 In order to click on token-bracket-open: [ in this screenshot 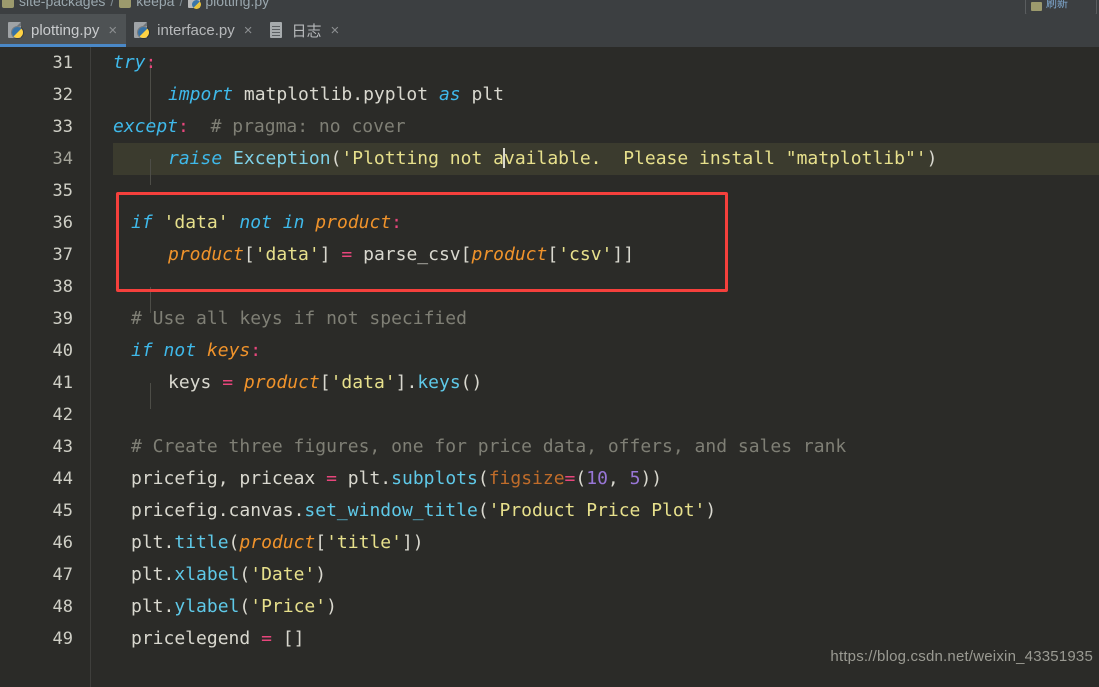, I will do `click(553, 254)`.